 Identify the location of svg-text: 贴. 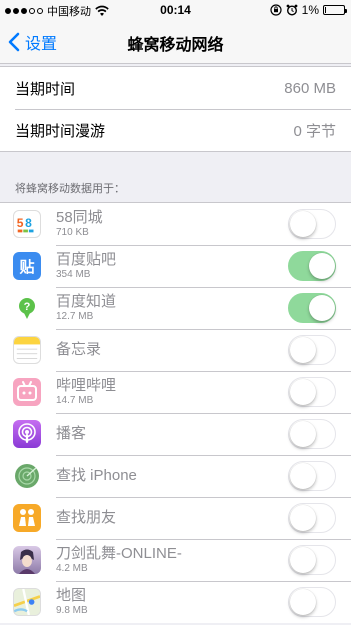
(26, 267).